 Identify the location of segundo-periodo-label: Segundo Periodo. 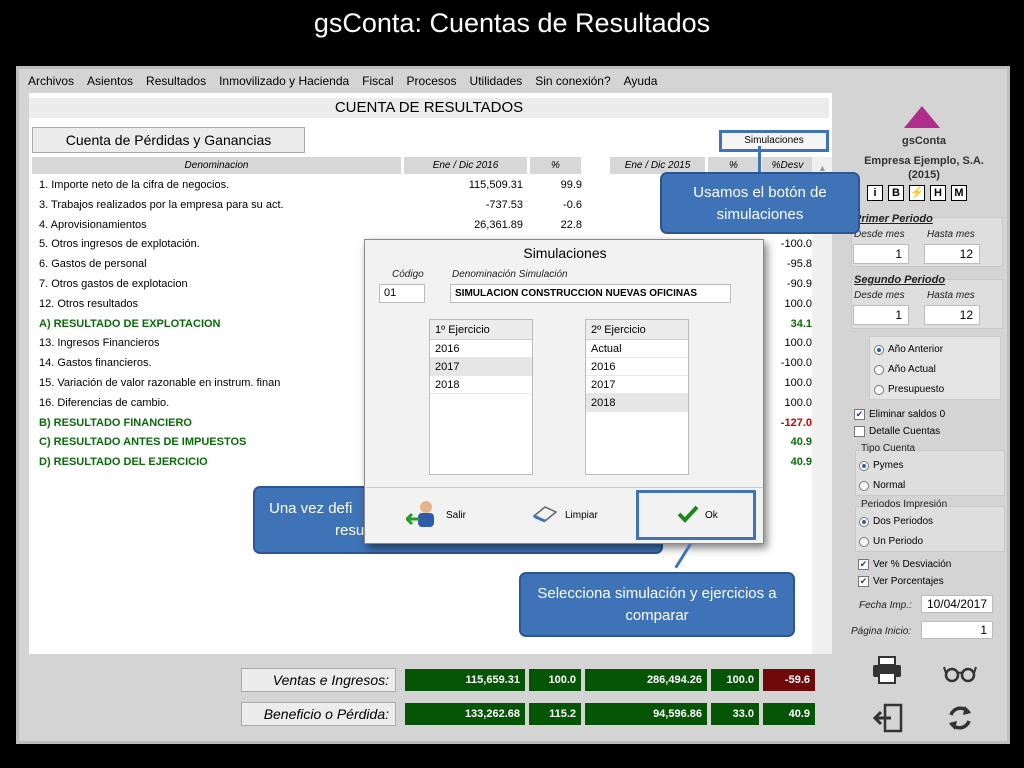
(900, 280).